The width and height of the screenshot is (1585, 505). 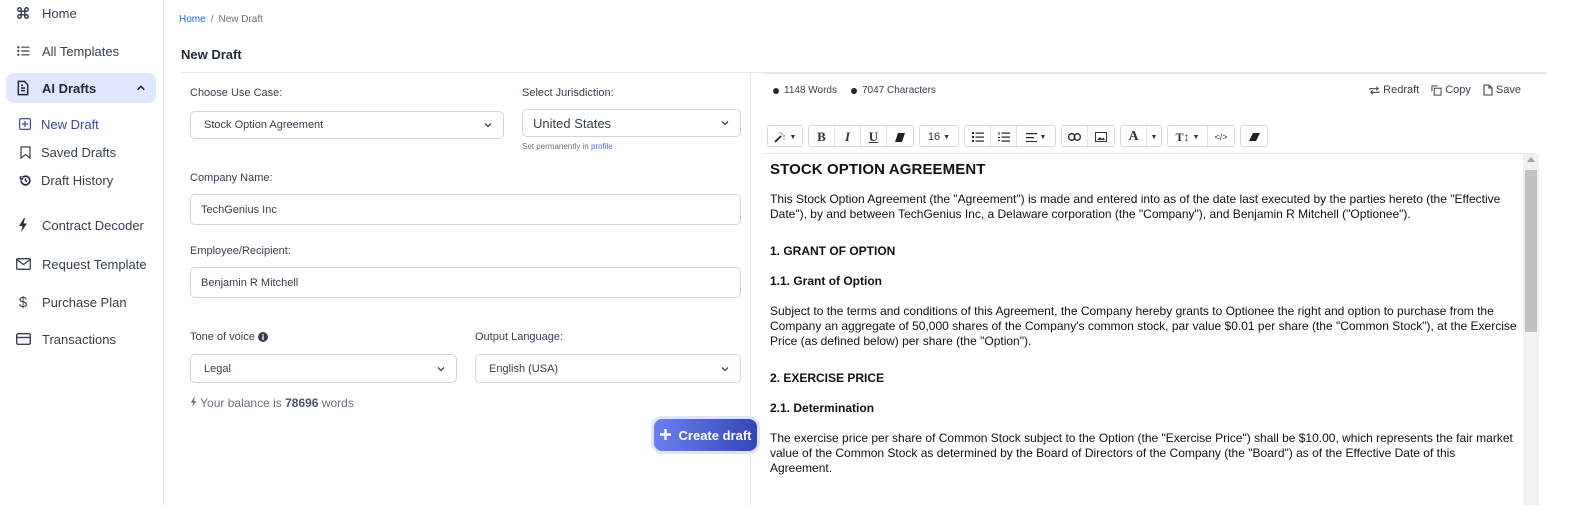 What do you see at coordinates (1531, 159) in the screenshot?
I see `scroll-up-arrow-icon` at bounding box center [1531, 159].